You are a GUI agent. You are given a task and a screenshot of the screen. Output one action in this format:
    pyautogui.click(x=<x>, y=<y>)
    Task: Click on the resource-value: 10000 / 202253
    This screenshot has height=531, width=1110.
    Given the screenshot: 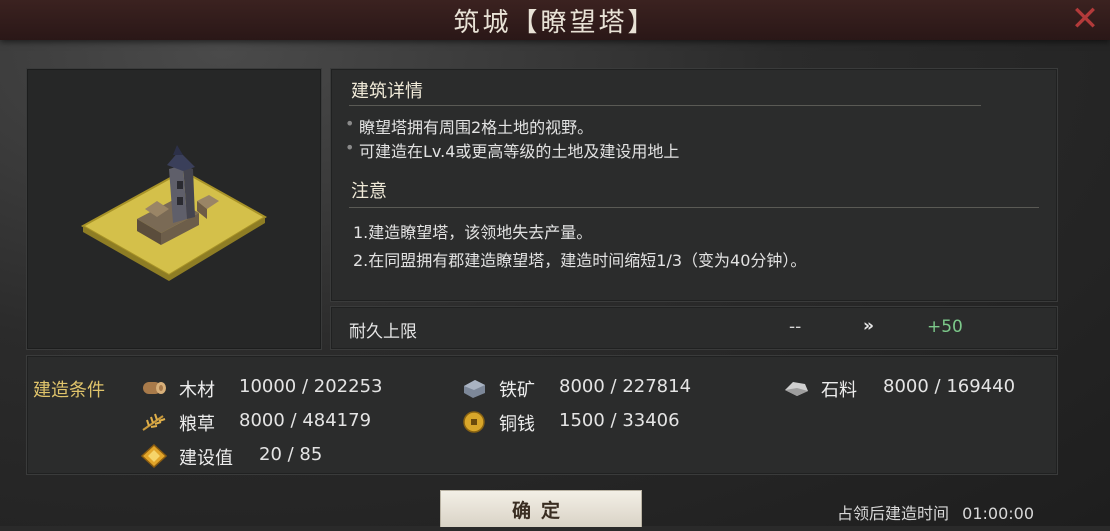 What is the action you would take?
    pyautogui.click(x=311, y=386)
    